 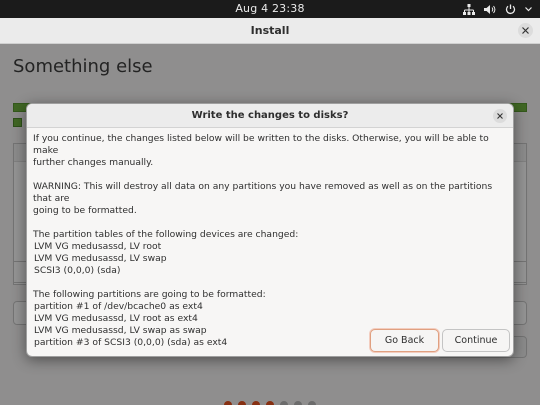 I want to click on chevron-down-icon, so click(x=528, y=9).